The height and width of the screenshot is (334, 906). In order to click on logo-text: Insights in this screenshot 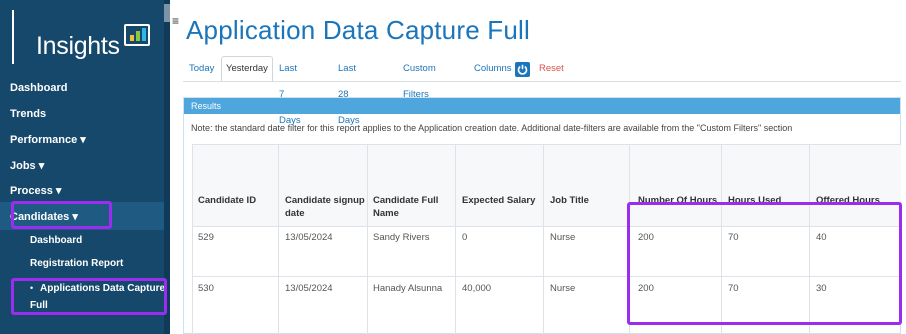, I will do `click(78, 46)`.